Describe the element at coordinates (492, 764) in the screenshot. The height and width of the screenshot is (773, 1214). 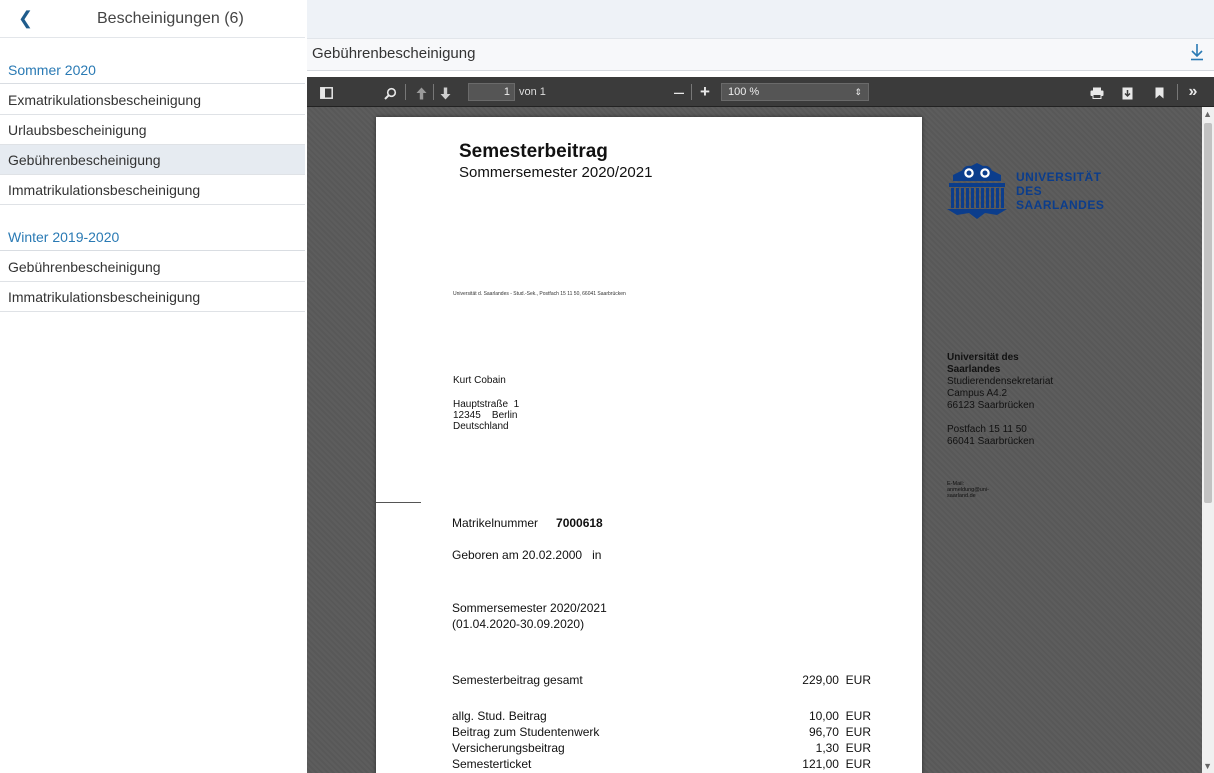
I see `fee-label: Semesterticket` at that location.